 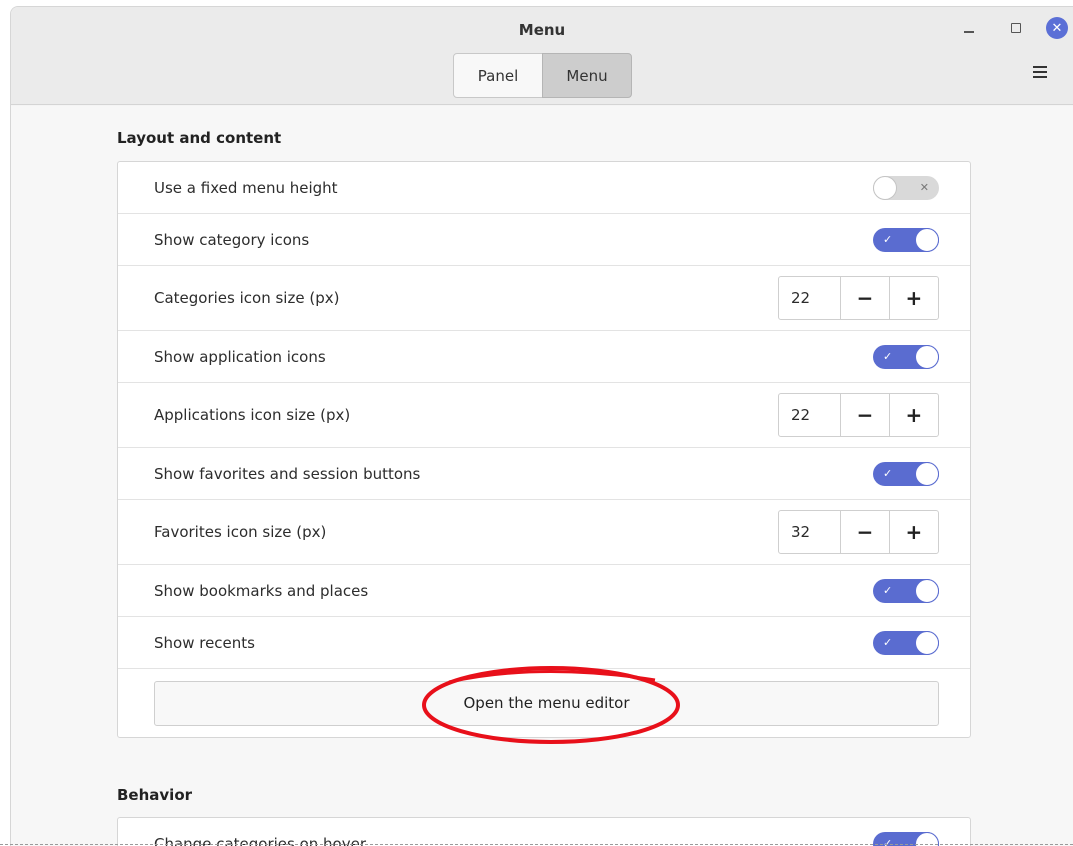 I want to click on setting-row-favorites-icon-size: Favorites icon size (px) 32 − +, so click(x=544, y=532).